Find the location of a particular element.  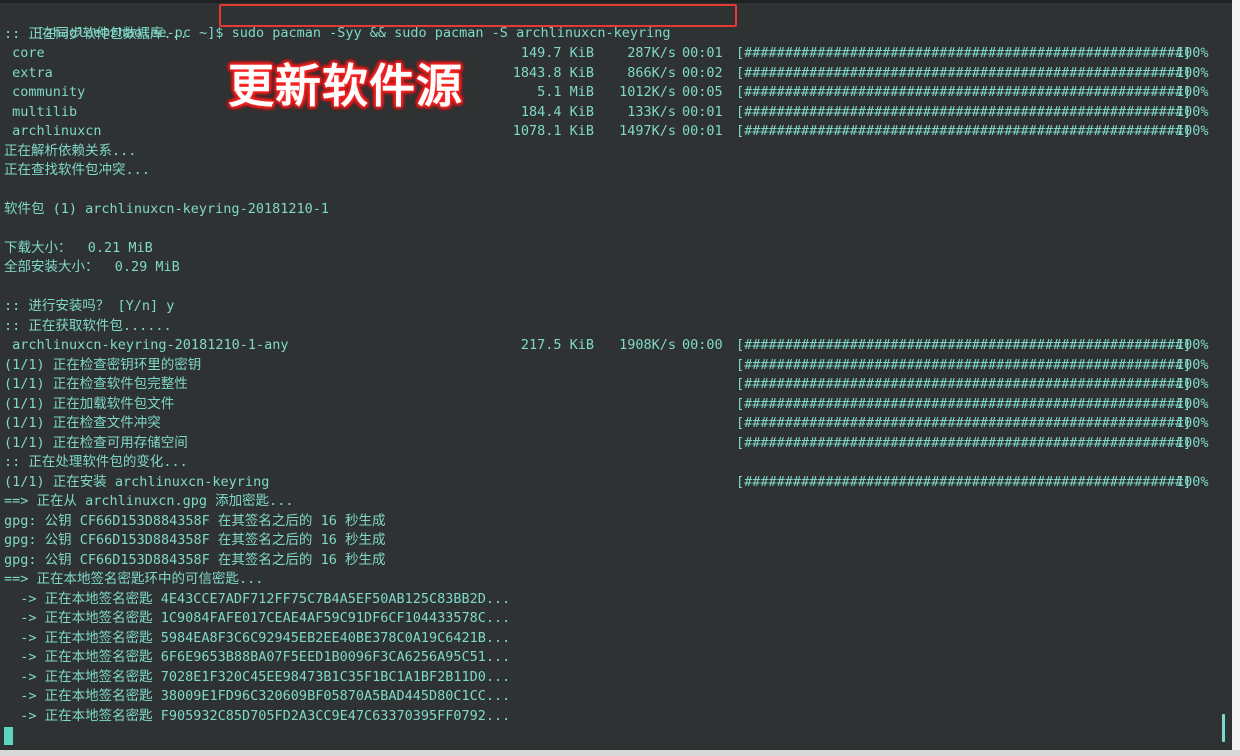

window-bottom-edge is located at coordinates (620, 753).